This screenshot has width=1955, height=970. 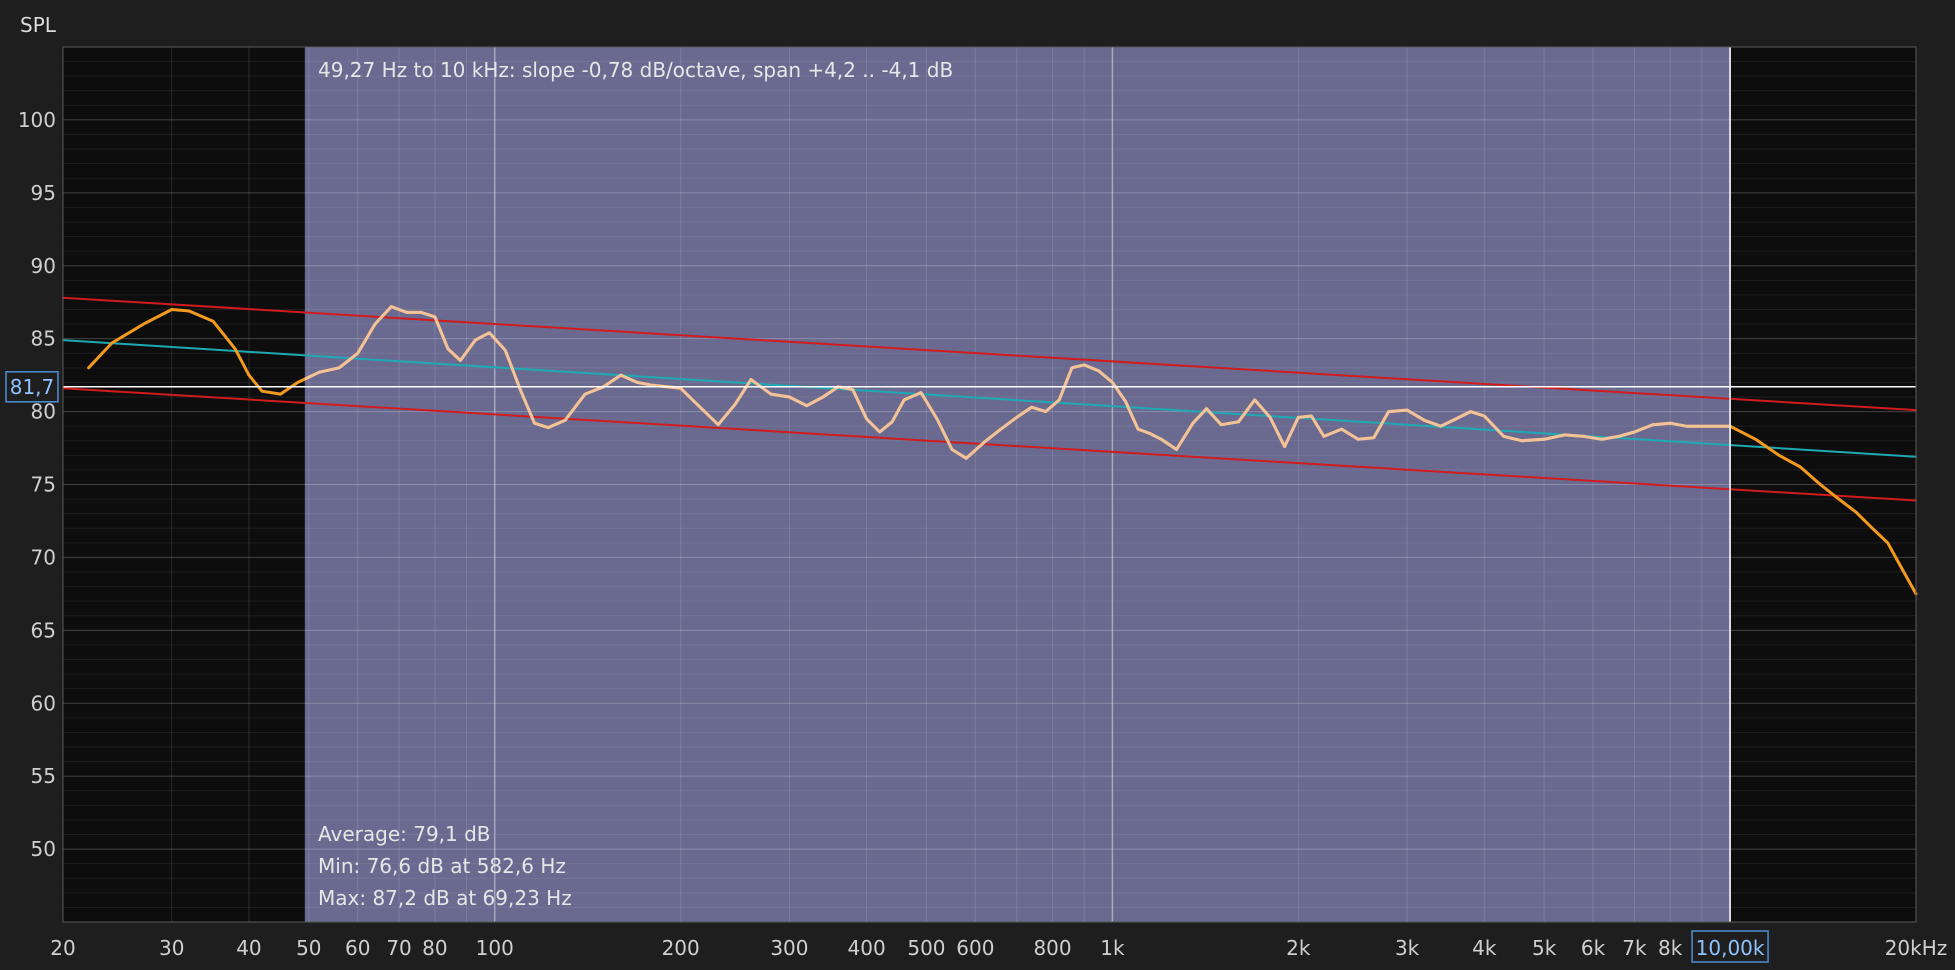 I want to click on x-tick-label: 300, so click(x=789, y=948).